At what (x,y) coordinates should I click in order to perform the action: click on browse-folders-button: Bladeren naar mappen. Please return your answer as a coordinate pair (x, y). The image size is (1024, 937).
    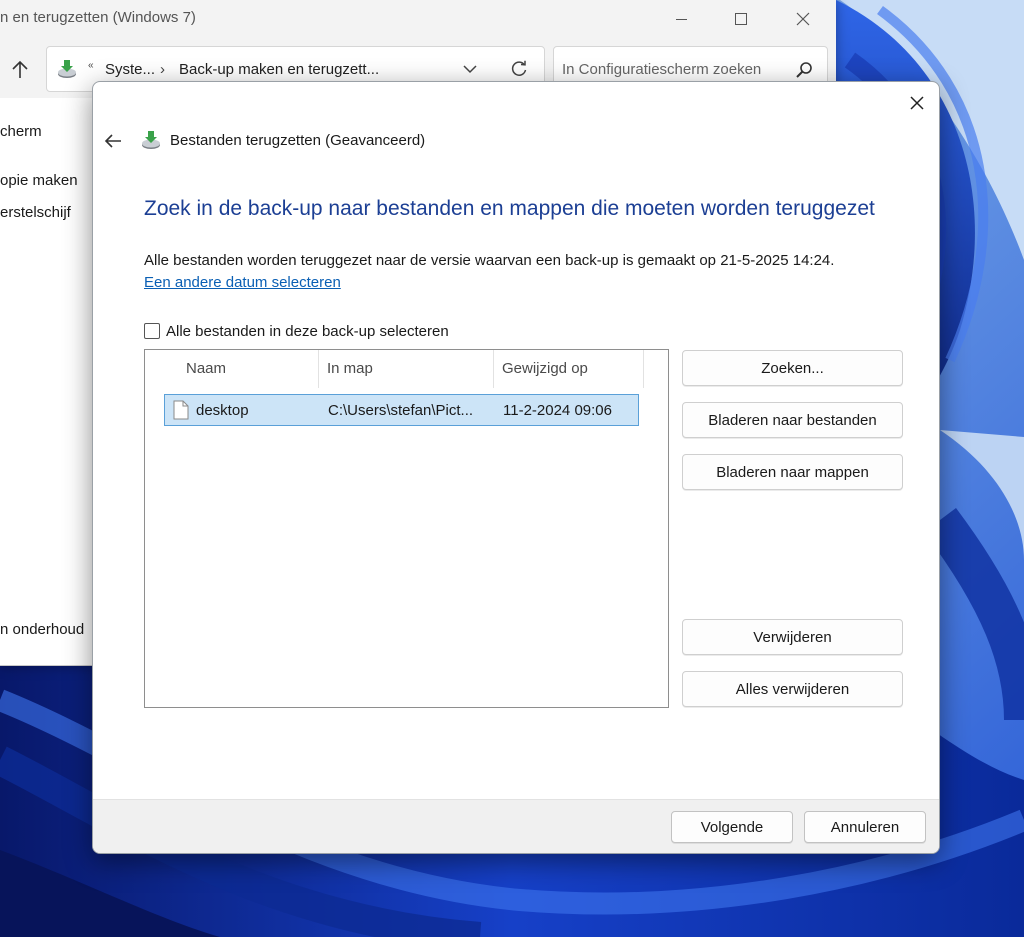
    Looking at the image, I should click on (792, 472).